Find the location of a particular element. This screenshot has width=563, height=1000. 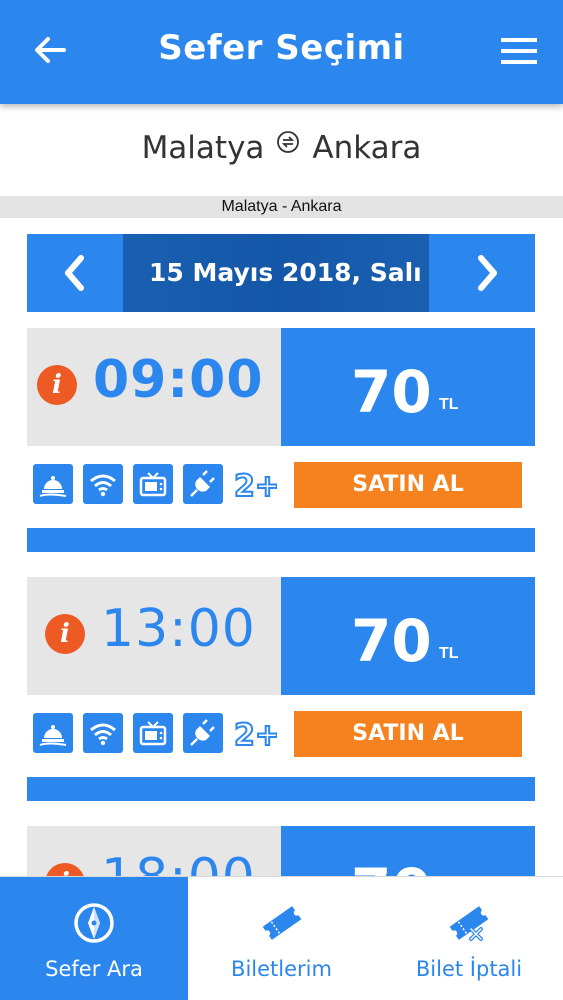

nav-label: Bilet İptali is located at coordinates (469, 969).